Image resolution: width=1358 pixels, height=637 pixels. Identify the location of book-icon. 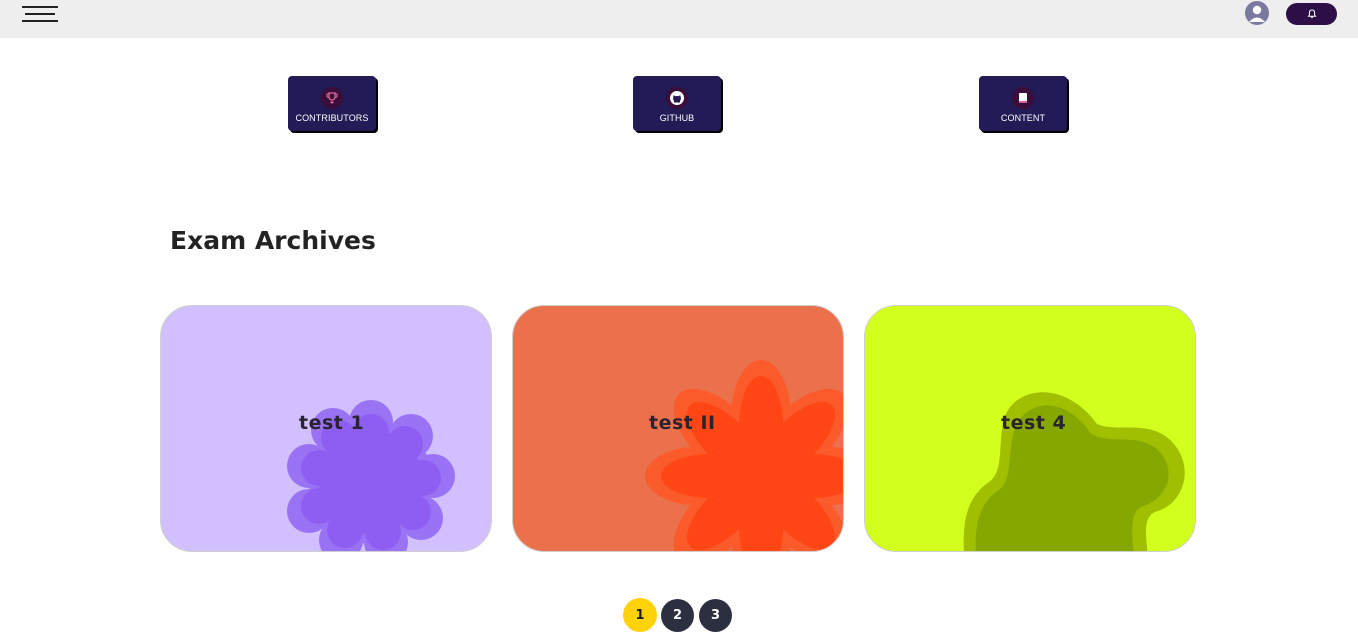
(1023, 98).